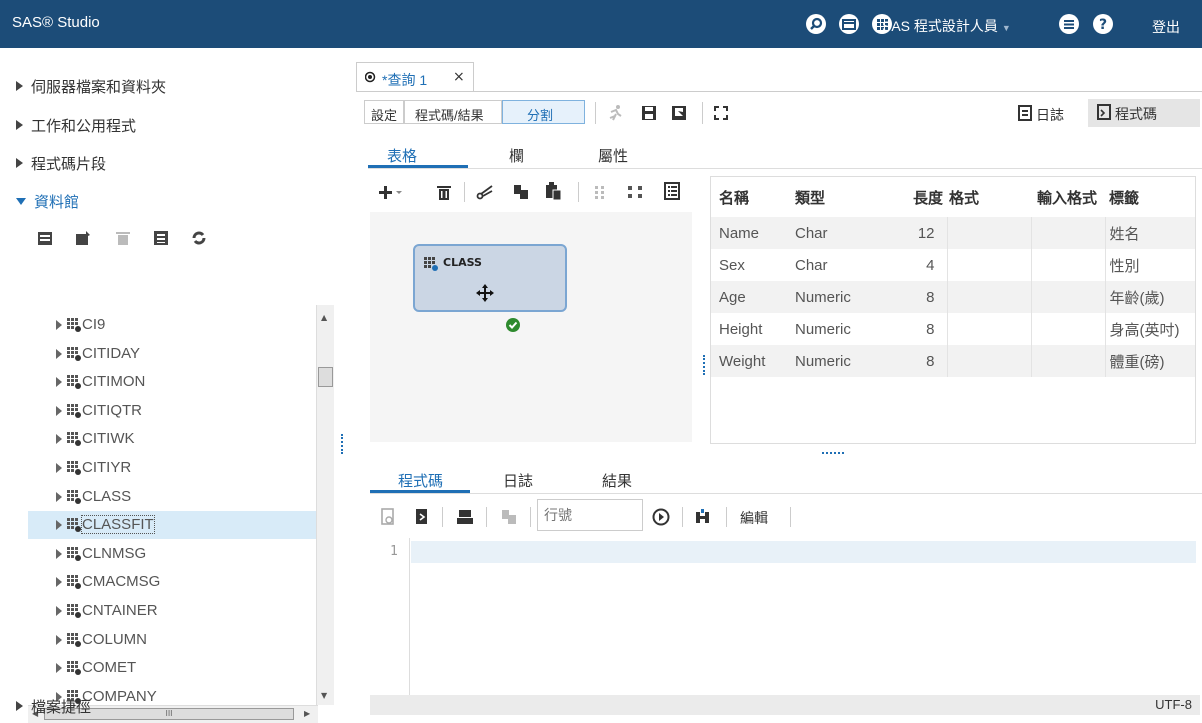 The width and height of the screenshot is (1202, 723). Describe the element at coordinates (465, 517) in the screenshot. I see `print-icon` at that location.